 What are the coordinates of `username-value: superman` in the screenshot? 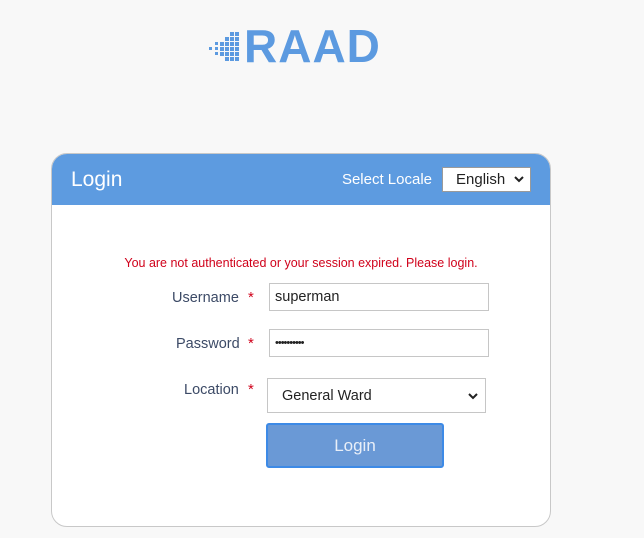 It's located at (307, 297).